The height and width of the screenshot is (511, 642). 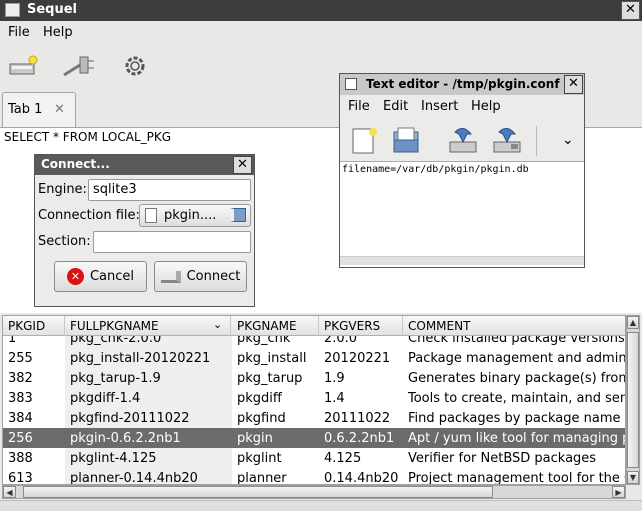 I want to click on tab-1: Tab 1 ✕, so click(x=39, y=109).